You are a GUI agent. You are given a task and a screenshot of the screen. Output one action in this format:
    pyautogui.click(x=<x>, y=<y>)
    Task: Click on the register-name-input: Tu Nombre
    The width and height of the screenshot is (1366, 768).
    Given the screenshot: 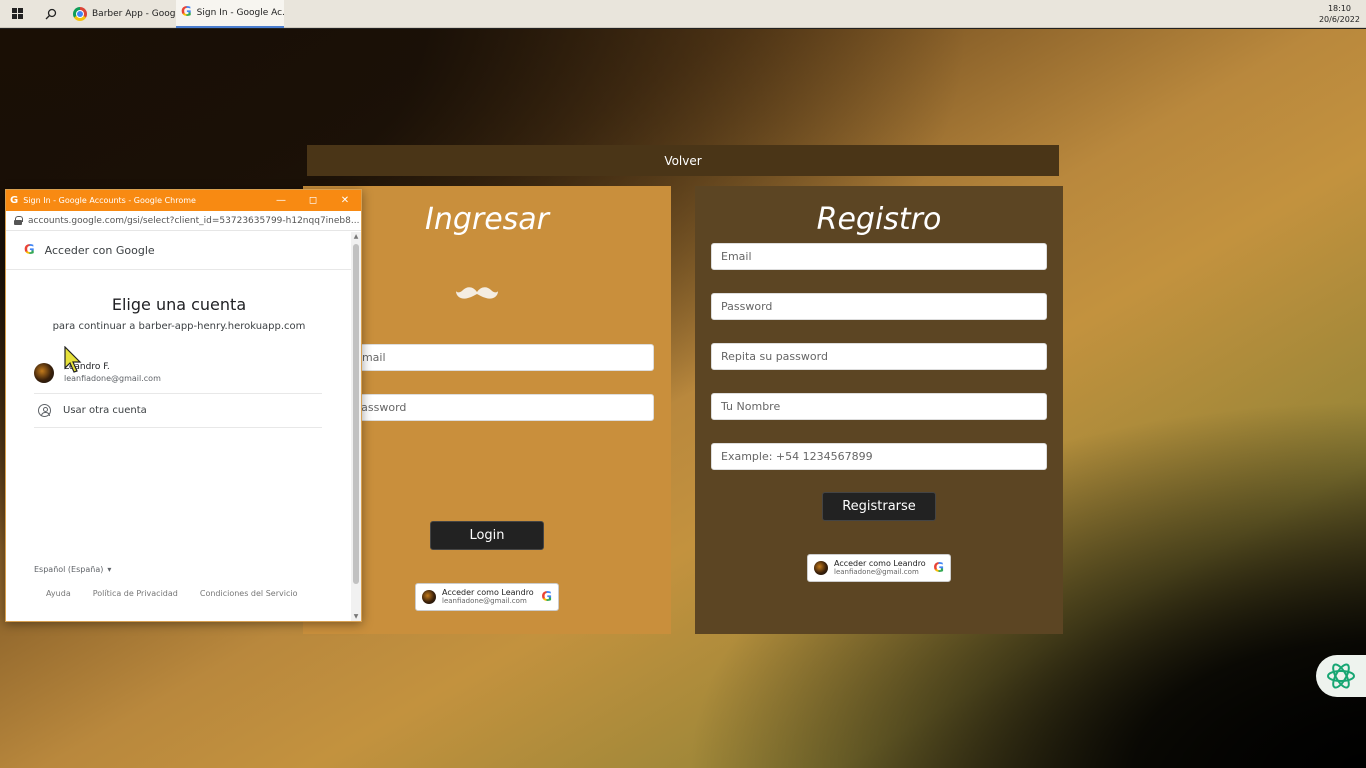 What is the action you would take?
    pyautogui.click(x=879, y=406)
    